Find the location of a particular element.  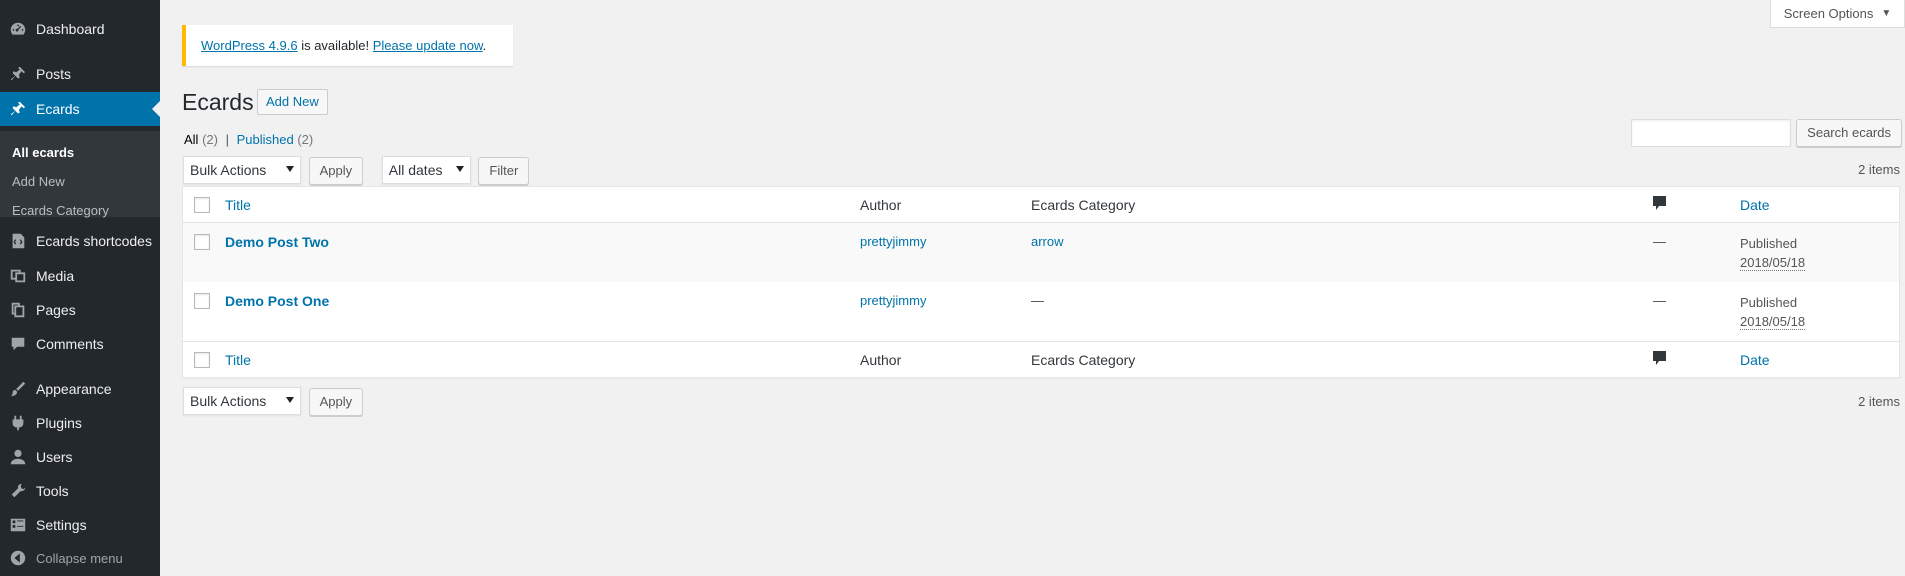

filter-published: Published (2) is located at coordinates (275, 139).